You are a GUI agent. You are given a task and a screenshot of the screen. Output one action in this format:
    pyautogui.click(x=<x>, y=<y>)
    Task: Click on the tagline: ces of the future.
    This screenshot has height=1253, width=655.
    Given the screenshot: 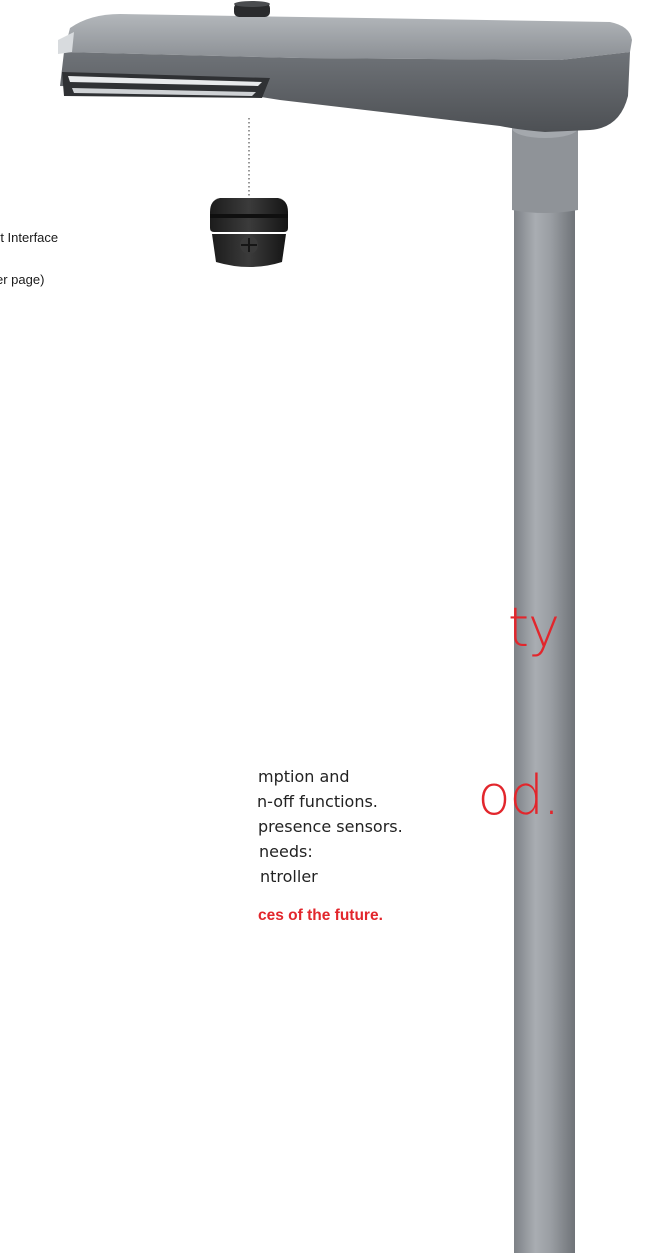 What is the action you would take?
    pyautogui.click(x=320, y=915)
    